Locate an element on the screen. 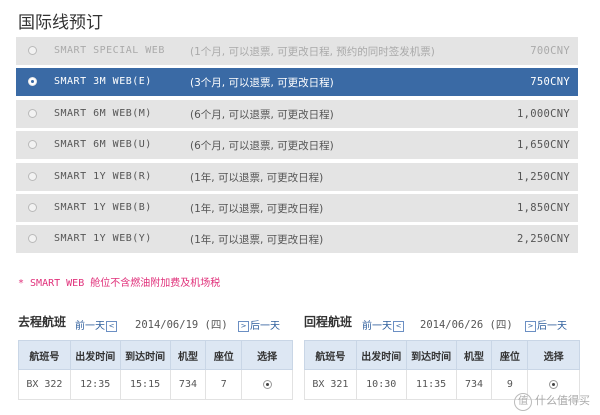 Image resolution: width=600 pixels, height=415 pixels. outbound-title: 去程航班 is located at coordinates (42, 322).